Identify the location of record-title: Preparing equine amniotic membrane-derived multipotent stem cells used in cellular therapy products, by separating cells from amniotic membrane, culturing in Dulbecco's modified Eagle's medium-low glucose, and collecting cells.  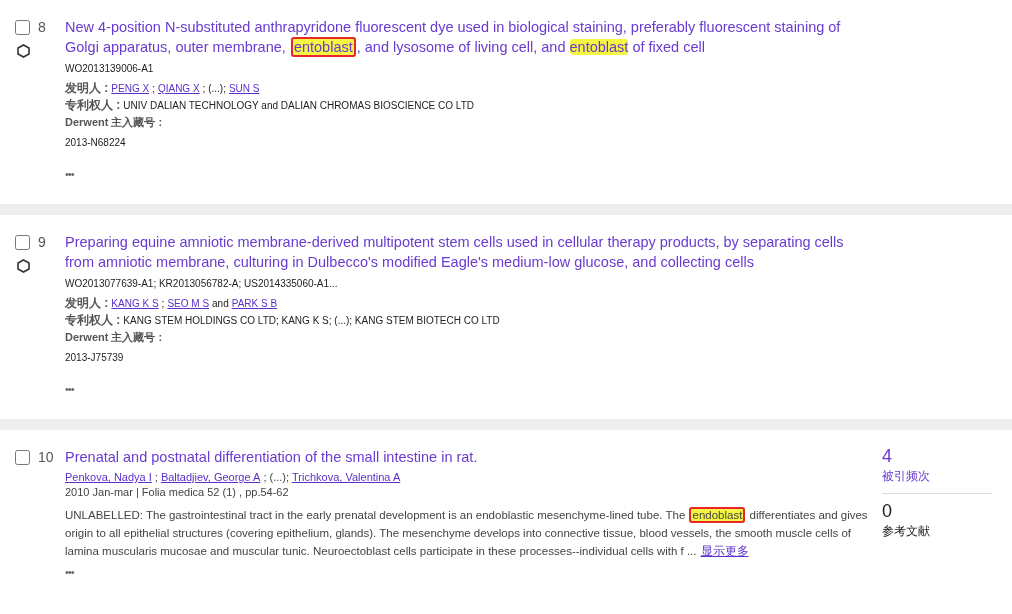
(467, 252).